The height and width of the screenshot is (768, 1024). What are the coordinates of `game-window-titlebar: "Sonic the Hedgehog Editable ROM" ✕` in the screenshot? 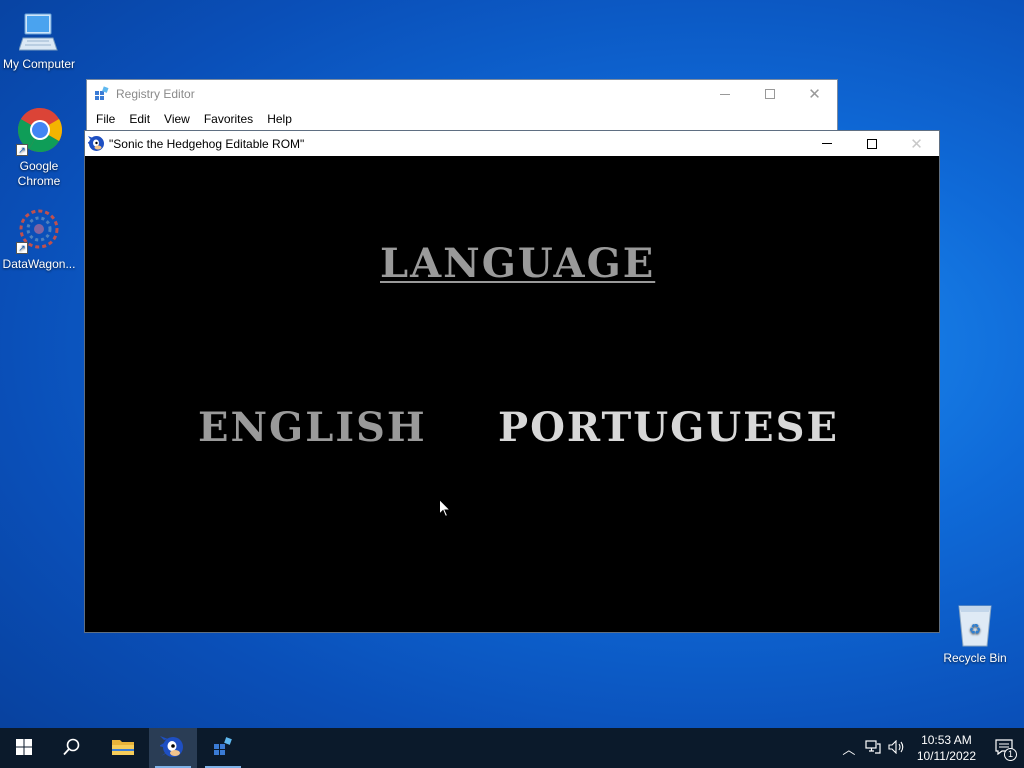 It's located at (512, 143).